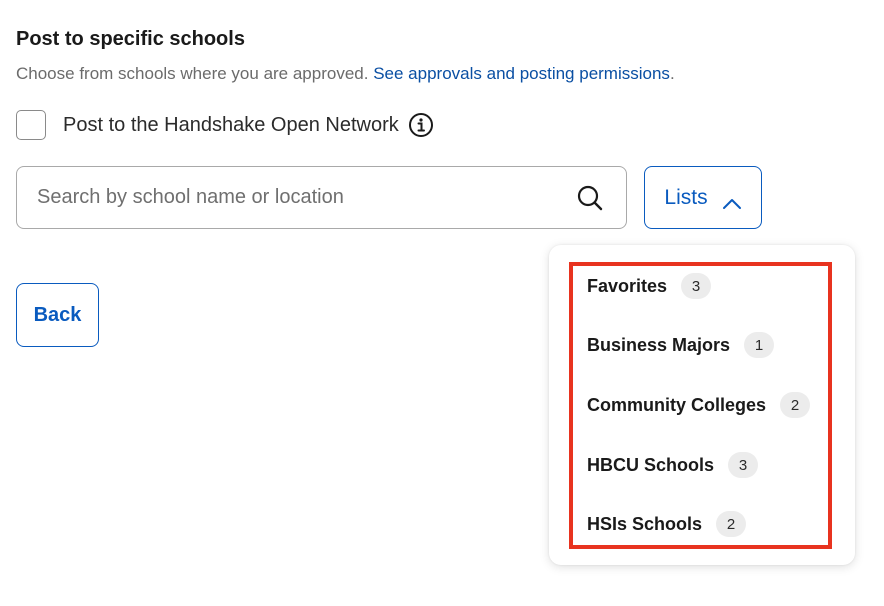 The width and height of the screenshot is (884, 606). I want to click on count-badge: 1, so click(759, 345).